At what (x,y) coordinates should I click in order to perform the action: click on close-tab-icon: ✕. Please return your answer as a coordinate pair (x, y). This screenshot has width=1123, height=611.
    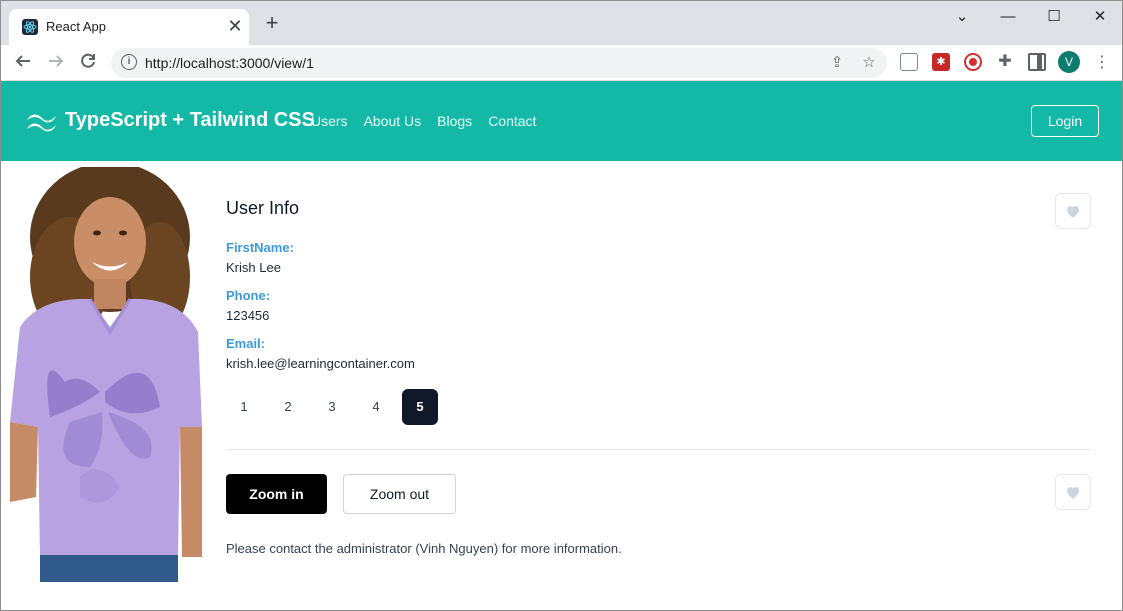
    Looking at the image, I should click on (235, 26).